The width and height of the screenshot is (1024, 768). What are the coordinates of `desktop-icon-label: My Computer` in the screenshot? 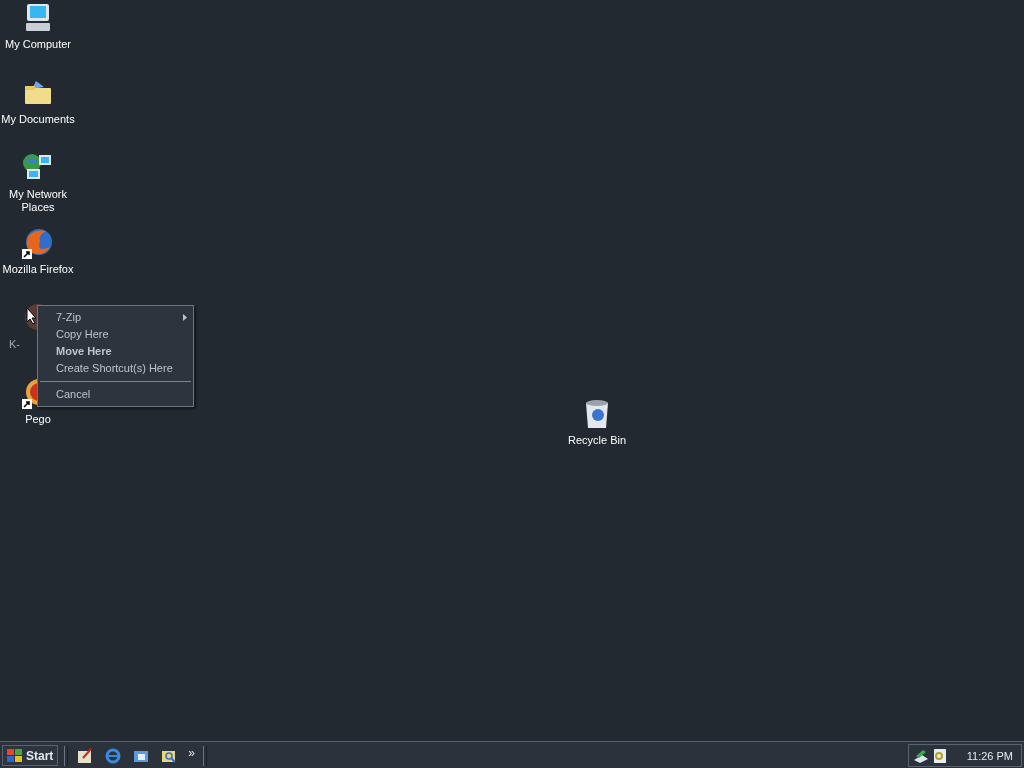 It's located at (38, 44).